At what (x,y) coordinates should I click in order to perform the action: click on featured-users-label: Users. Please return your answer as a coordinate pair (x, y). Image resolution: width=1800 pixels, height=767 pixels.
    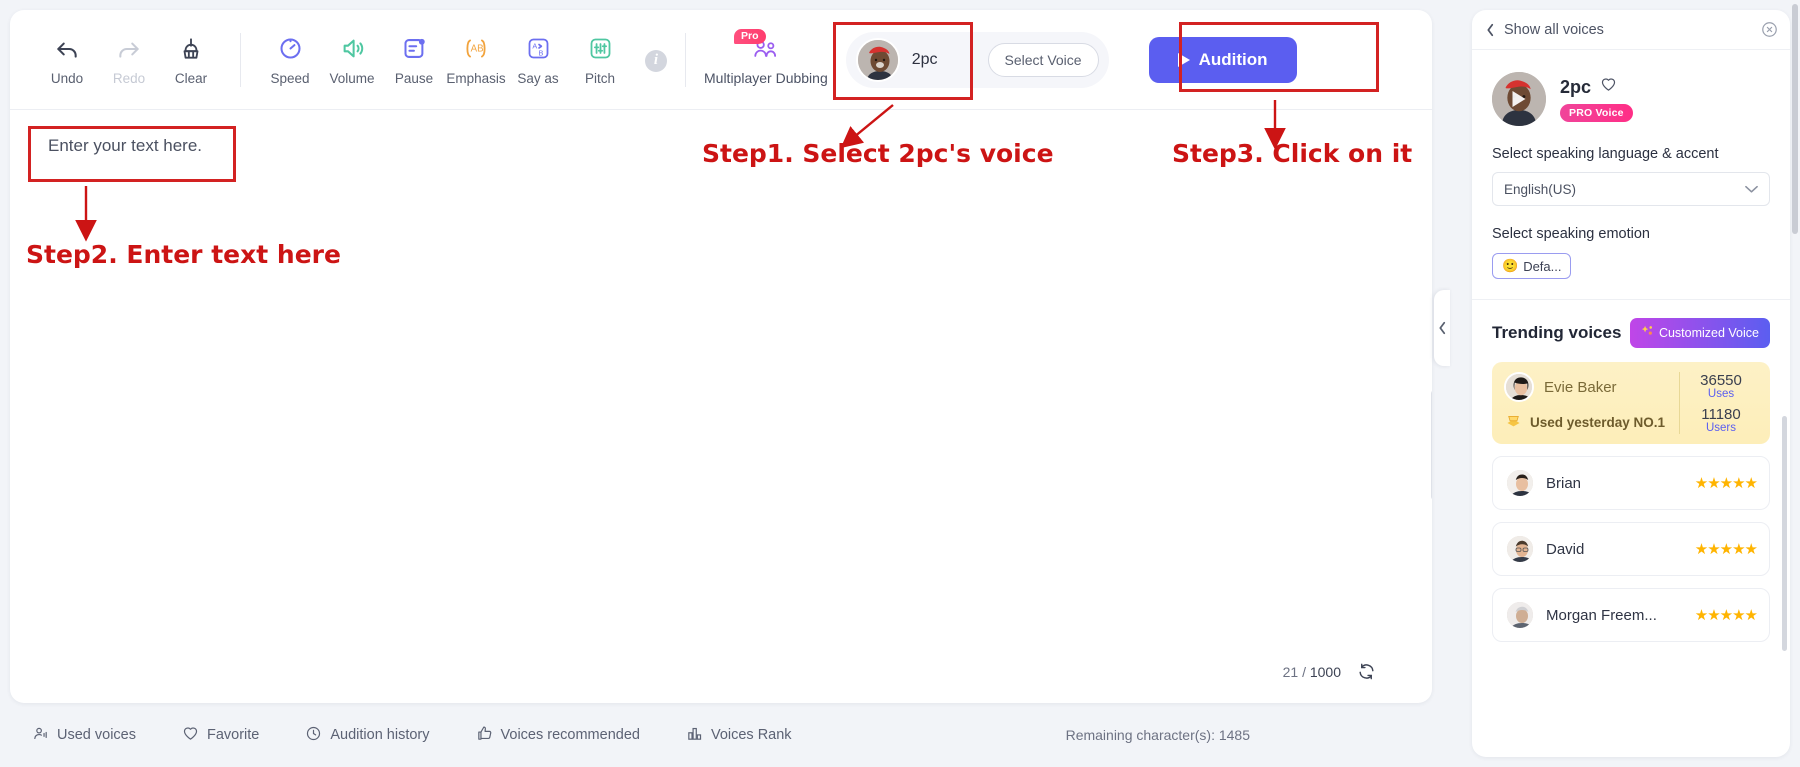
    Looking at the image, I should click on (1721, 428).